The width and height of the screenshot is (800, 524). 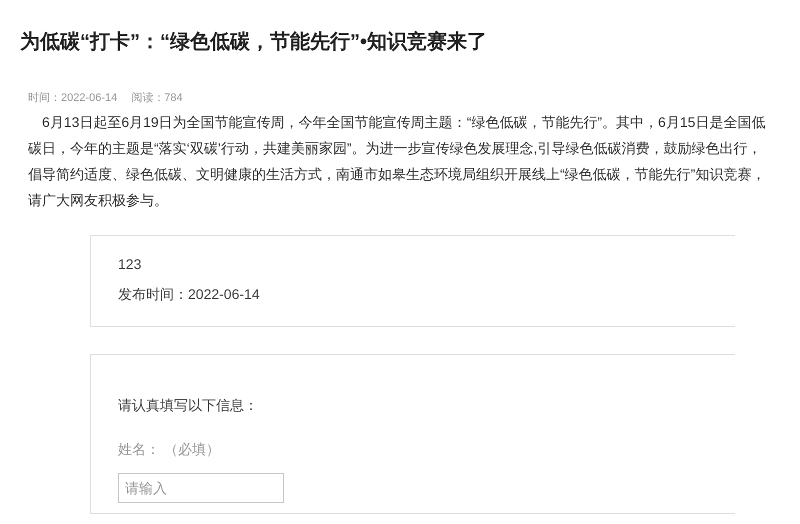 What do you see at coordinates (157, 98) in the screenshot?
I see `meta-text: 阅读：784` at bounding box center [157, 98].